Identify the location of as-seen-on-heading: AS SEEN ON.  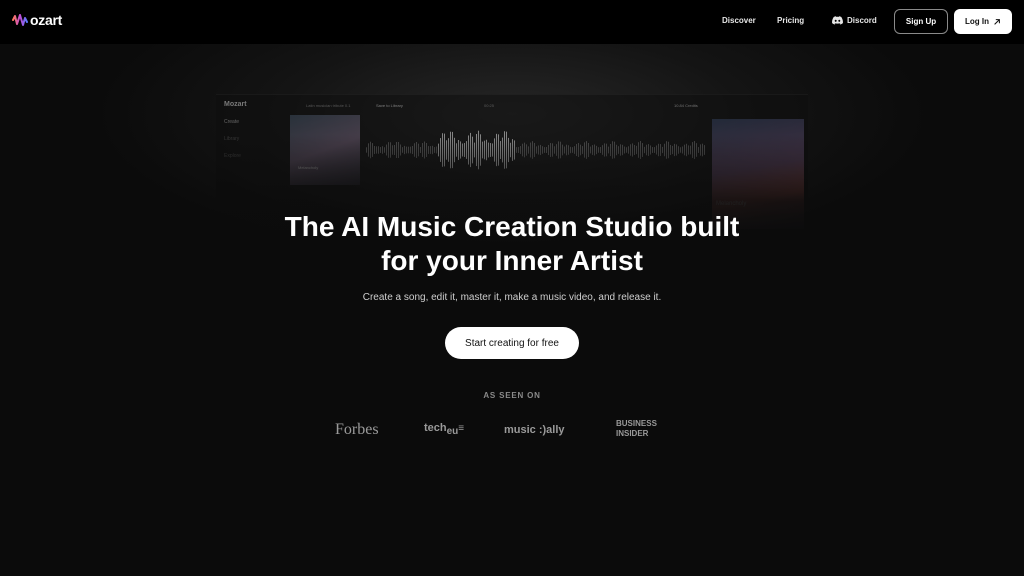
(512, 395).